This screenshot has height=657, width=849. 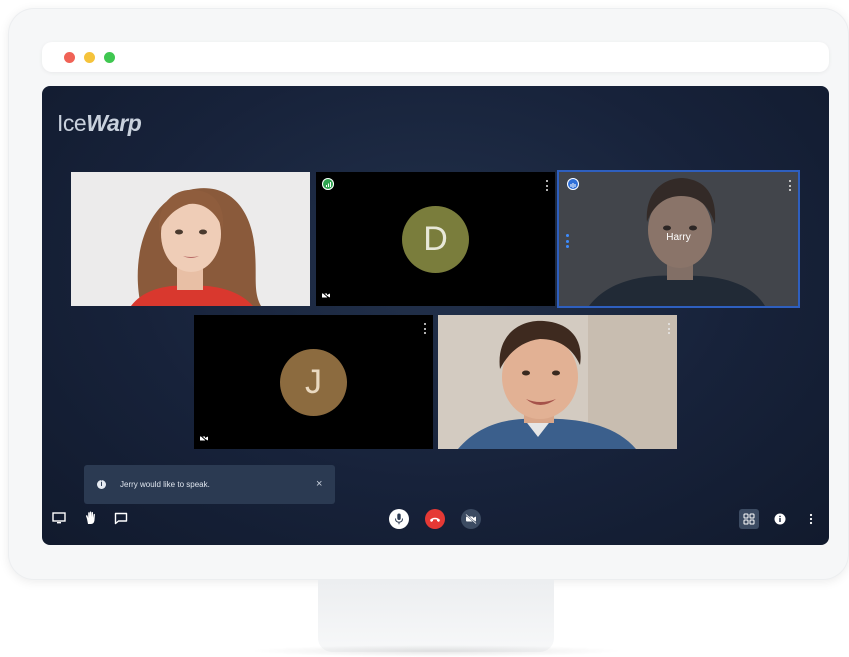 I want to click on chat-icon, so click(x=121, y=518).